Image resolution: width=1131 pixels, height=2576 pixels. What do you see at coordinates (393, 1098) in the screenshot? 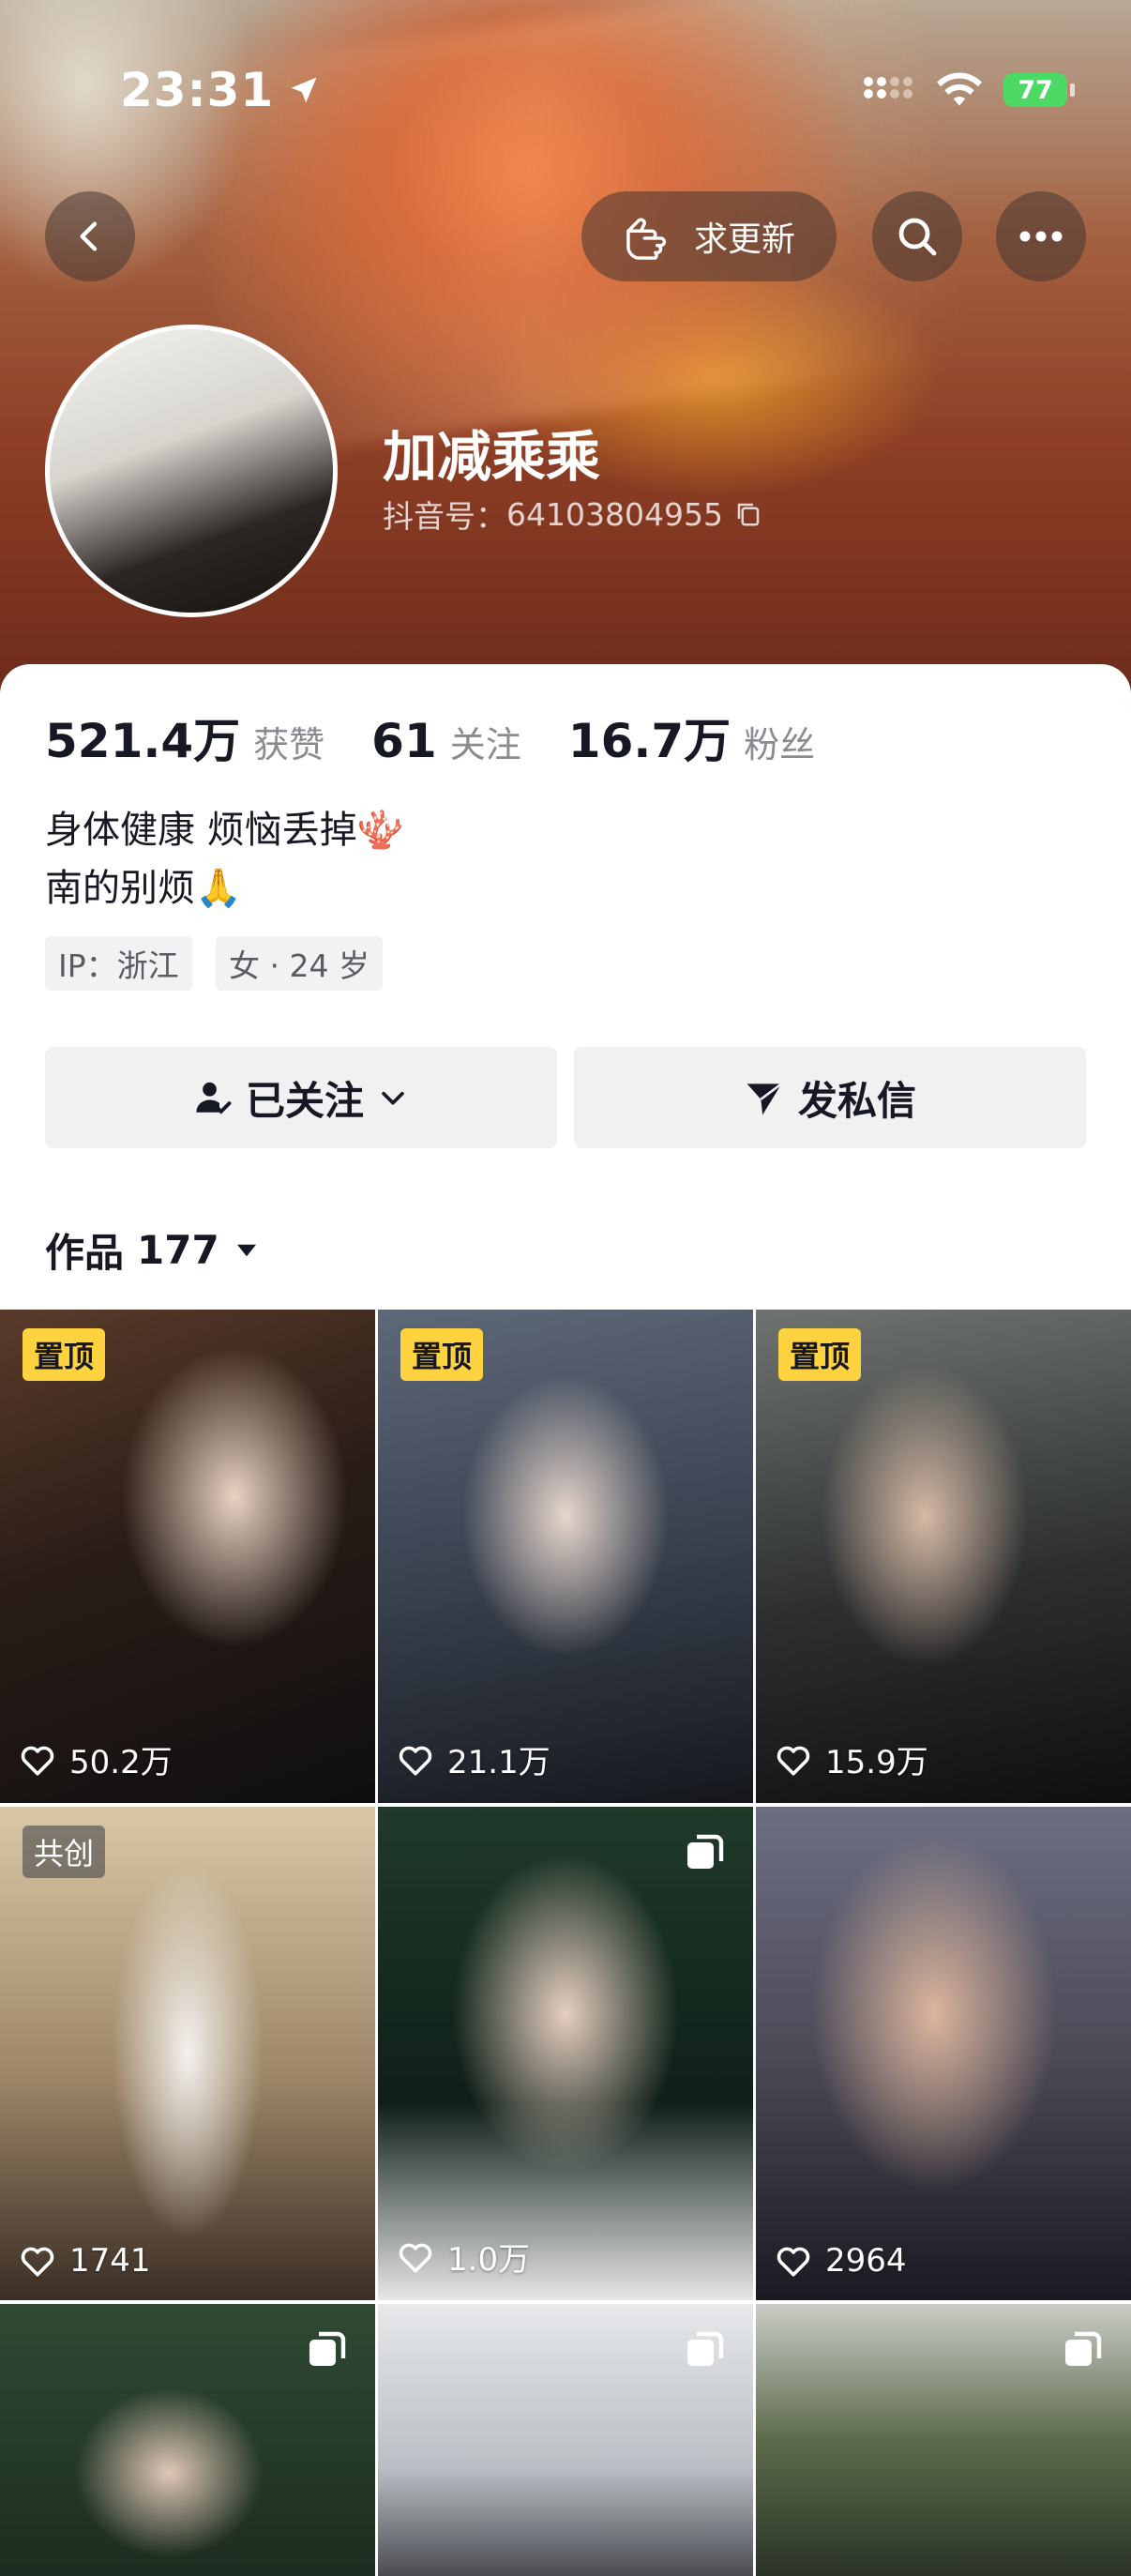
I see `chevron-down-icon` at bounding box center [393, 1098].